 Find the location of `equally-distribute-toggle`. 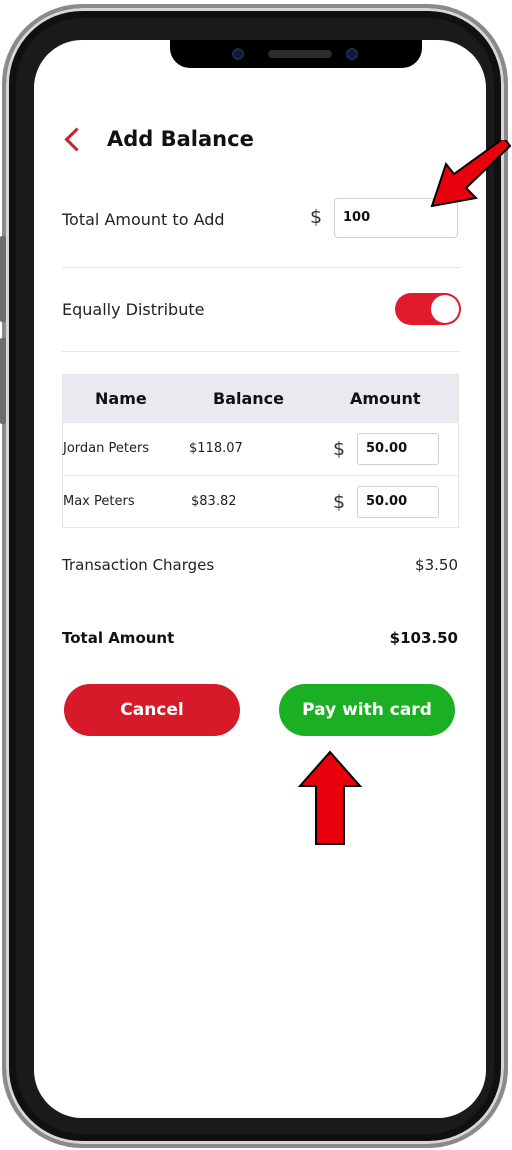

equally-distribute-toggle is located at coordinates (428, 309).